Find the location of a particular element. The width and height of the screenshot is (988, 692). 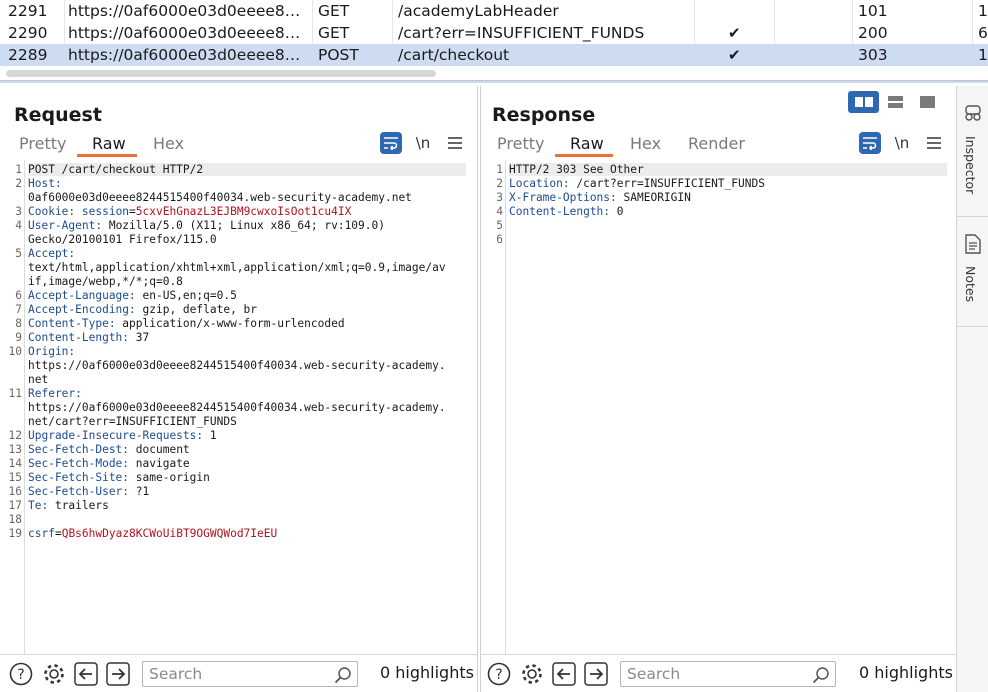

line-number: 3 is located at coordinates (18, 211).